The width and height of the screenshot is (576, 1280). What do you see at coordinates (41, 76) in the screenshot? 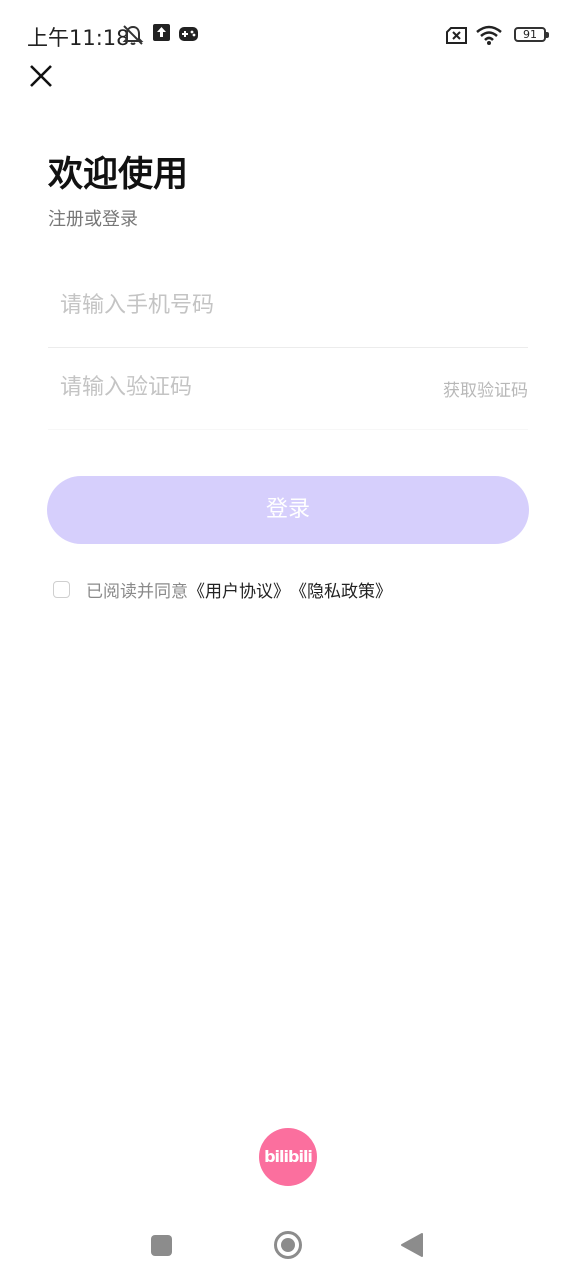
I see `close-icon` at bounding box center [41, 76].